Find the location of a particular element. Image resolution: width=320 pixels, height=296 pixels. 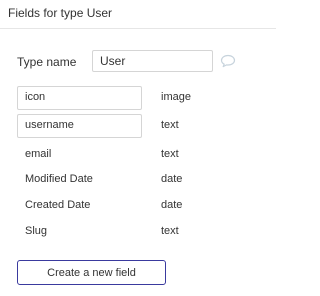

field-row: Created Date date is located at coordinates (138, 206).